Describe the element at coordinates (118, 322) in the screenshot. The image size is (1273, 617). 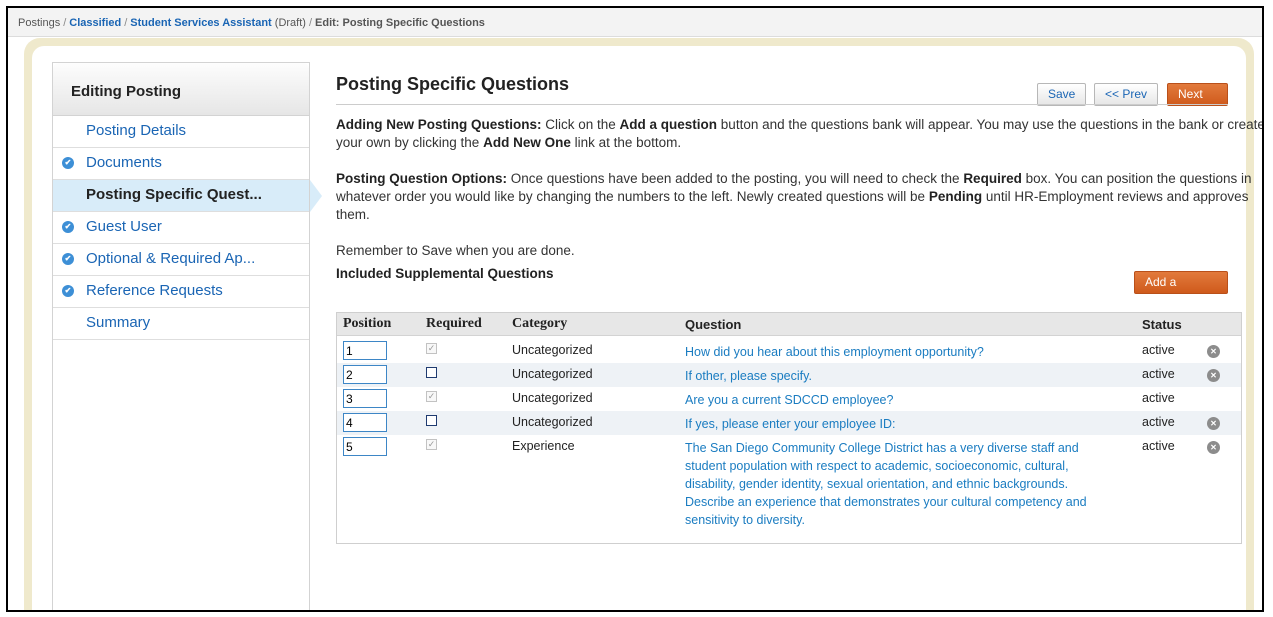
I see `sidebar-item-label: Summary` at that location.